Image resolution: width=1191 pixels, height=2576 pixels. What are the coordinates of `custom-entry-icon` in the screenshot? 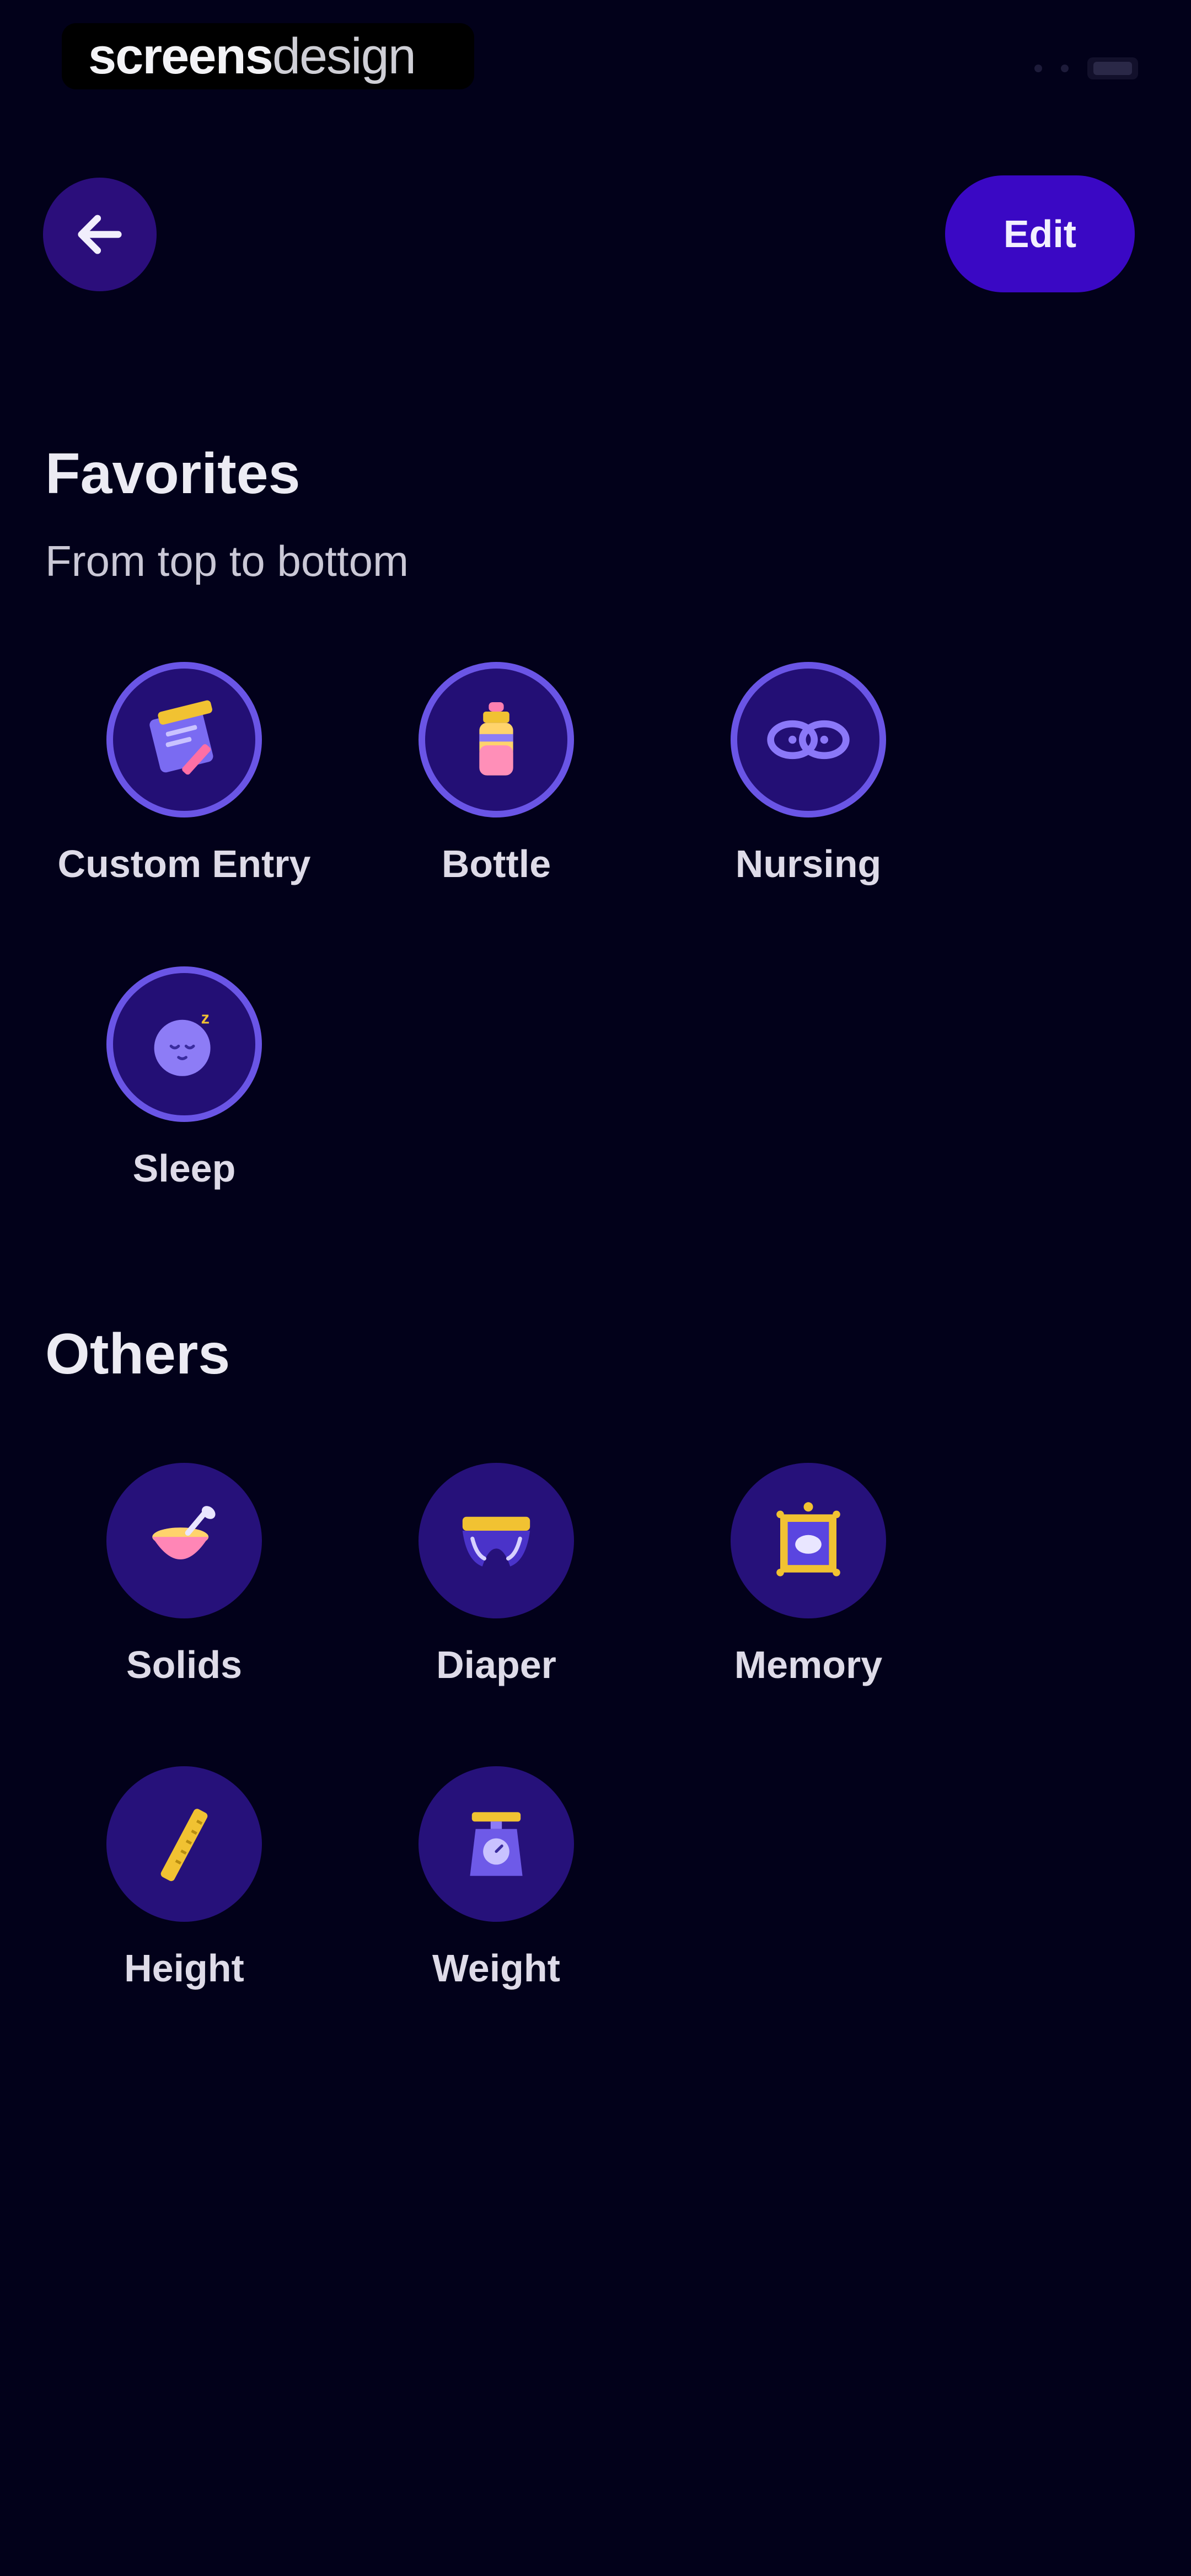 It's located at (181, 737).